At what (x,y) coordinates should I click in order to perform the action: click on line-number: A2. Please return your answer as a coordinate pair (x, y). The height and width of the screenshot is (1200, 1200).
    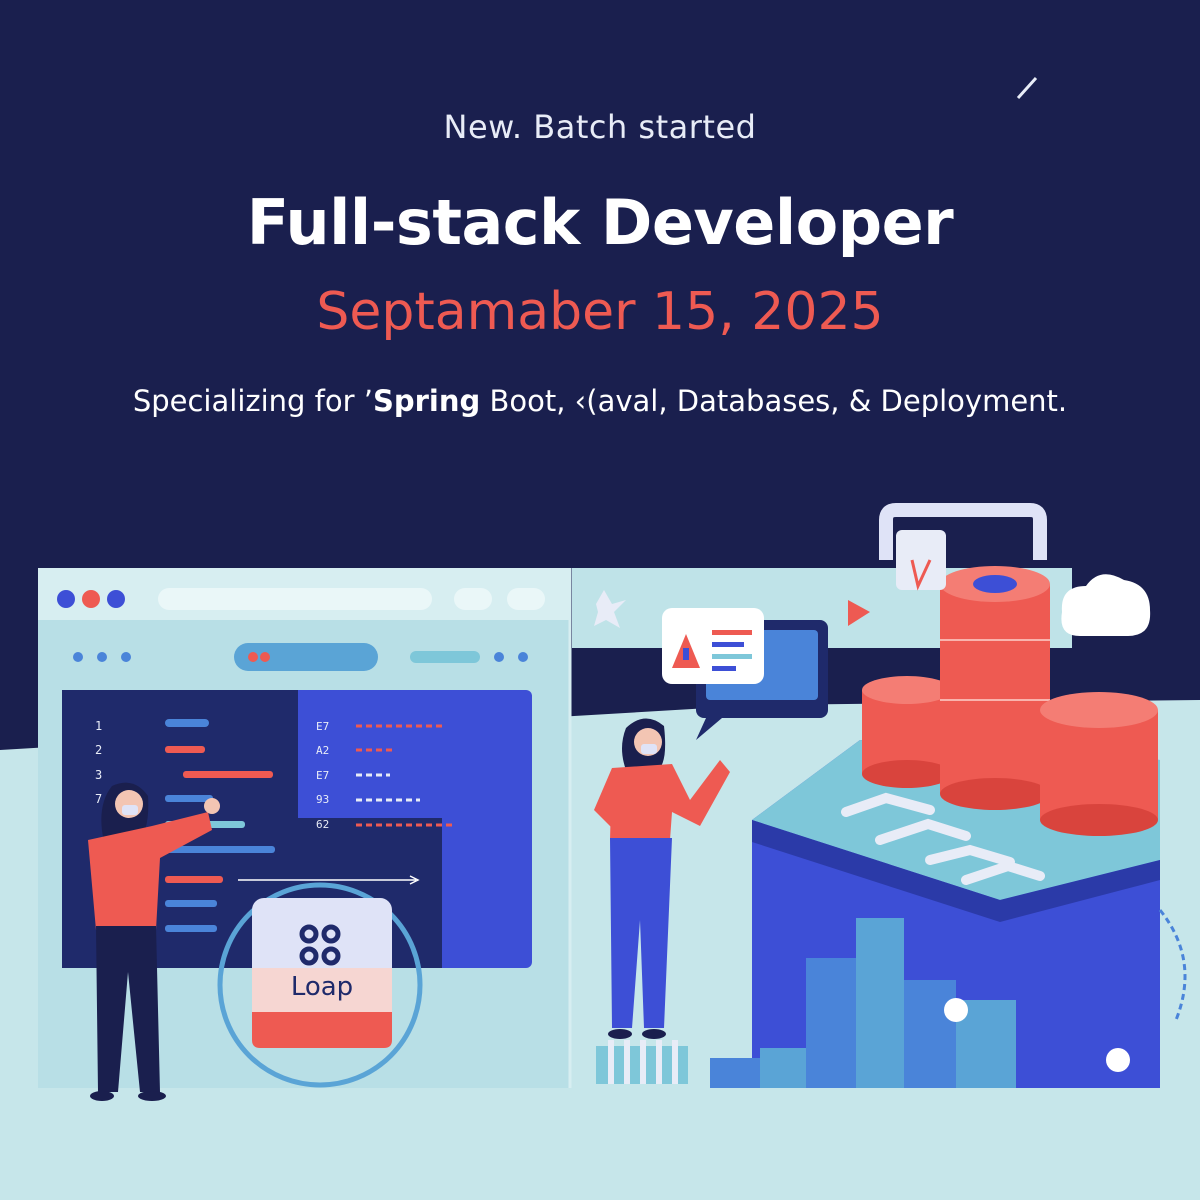
    Looking at the image, I should click on (322, 750).